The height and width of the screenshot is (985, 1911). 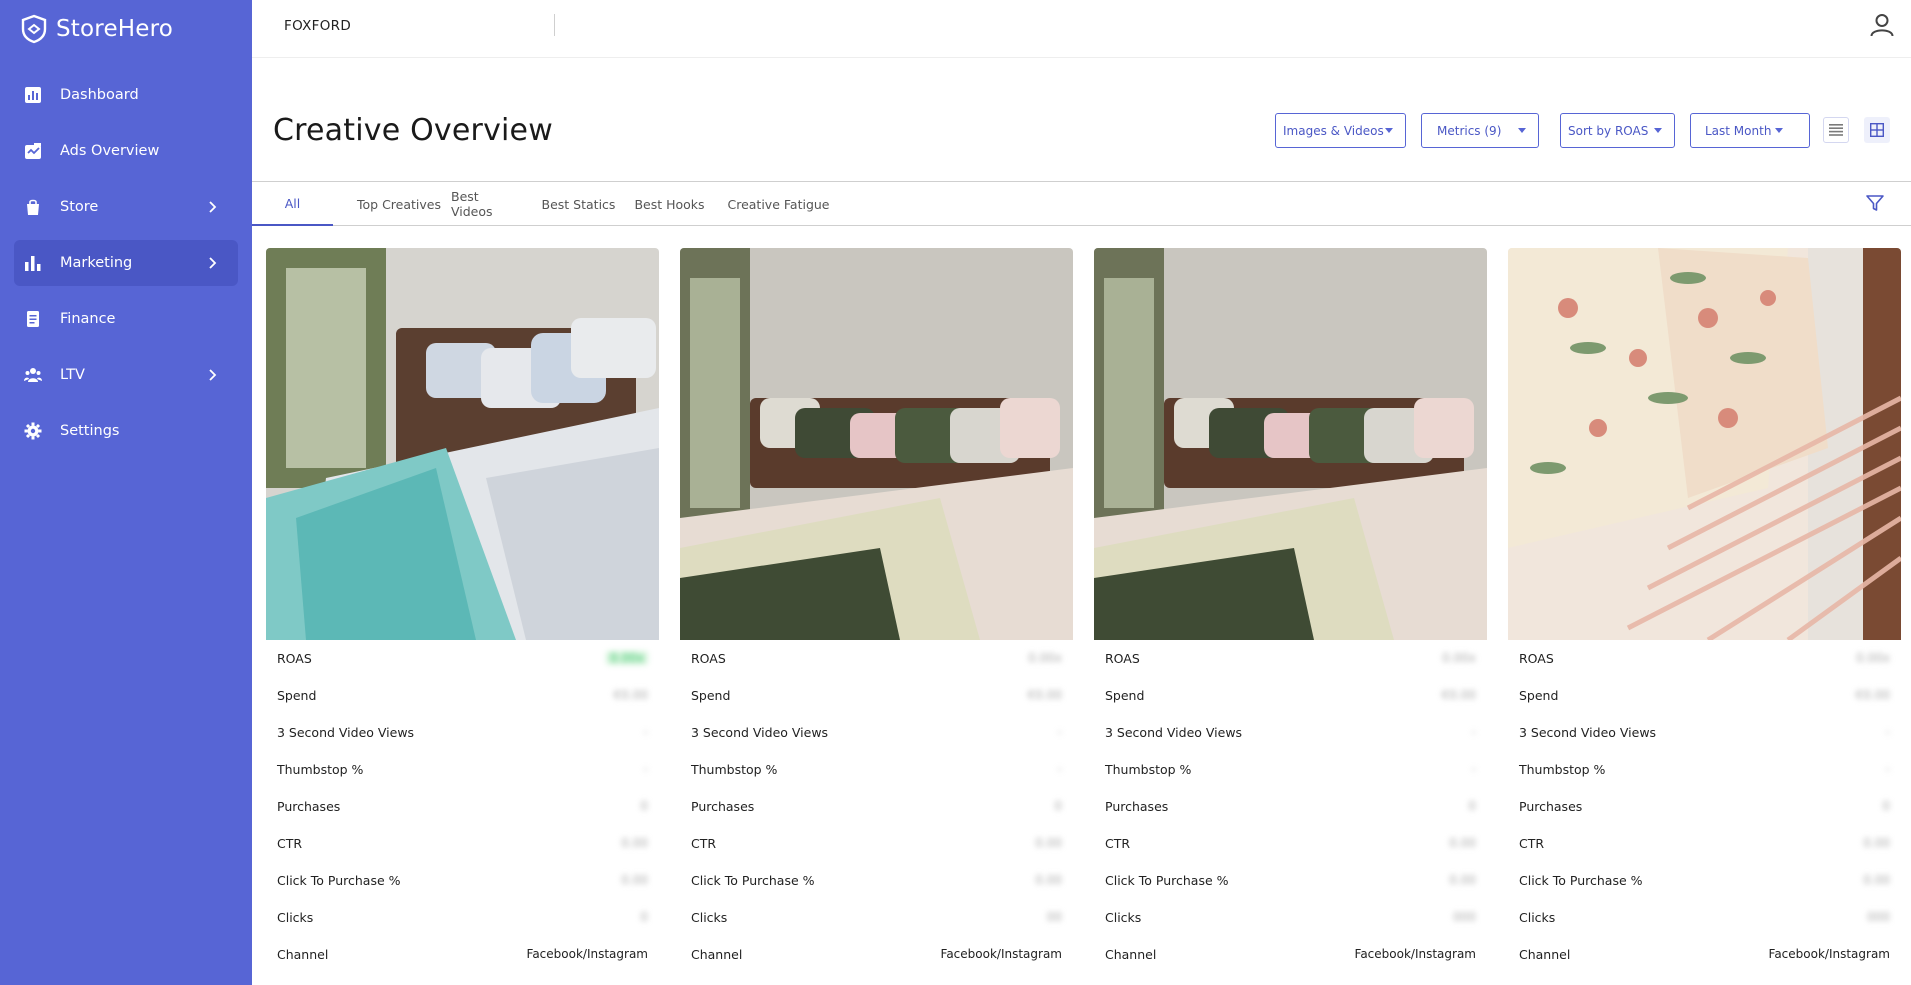 I want to click on list-view-button, so click(x=1836, y=130).